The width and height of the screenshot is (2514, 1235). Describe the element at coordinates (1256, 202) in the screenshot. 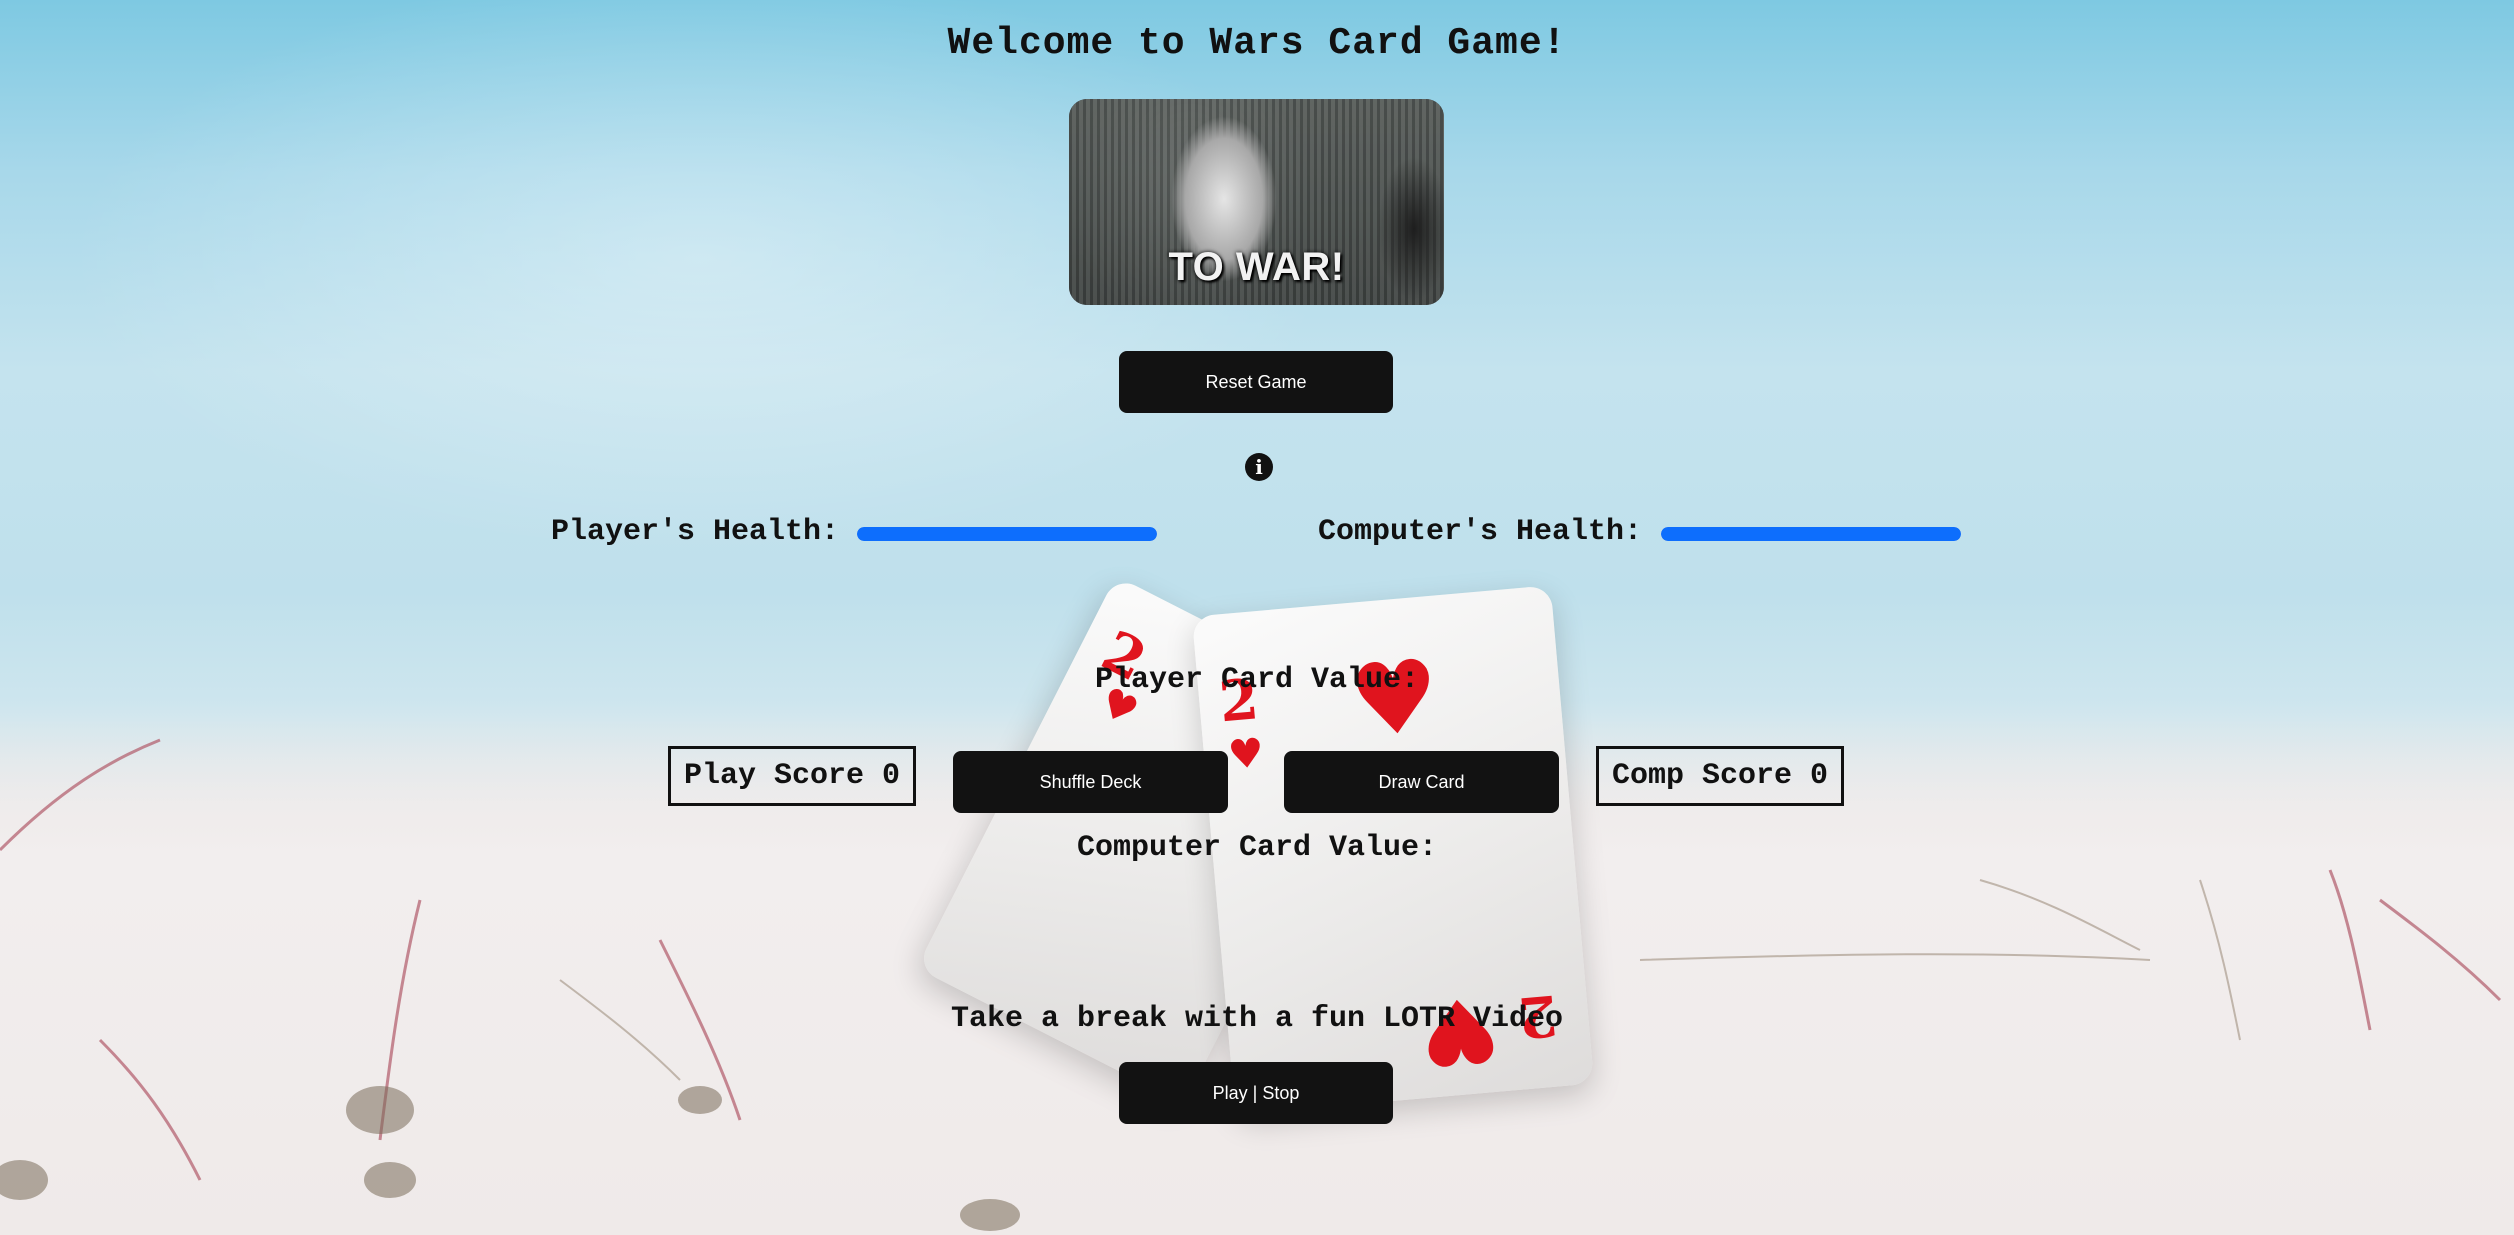

I see `war-banner-image: TO WAR!` at that location.